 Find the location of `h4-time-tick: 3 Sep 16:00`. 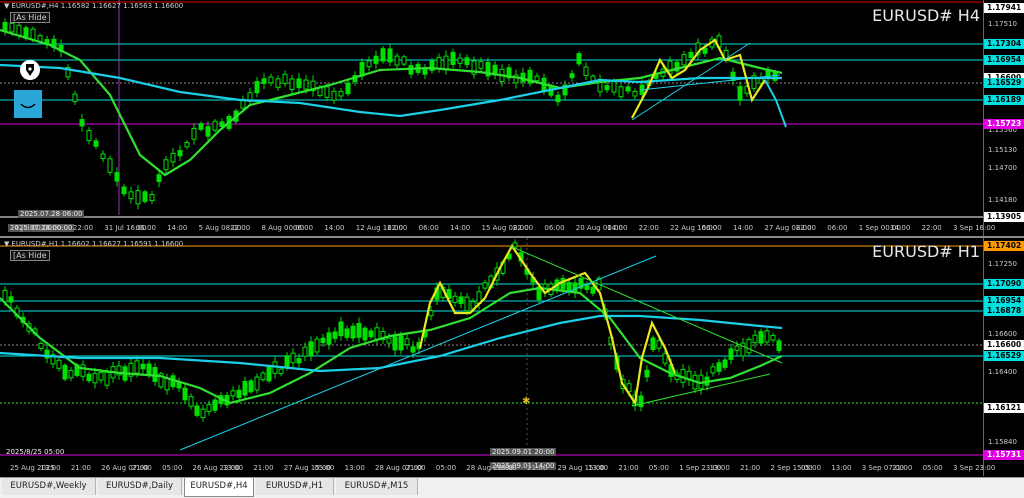

h4-time-tick: 3 Sep 16:00 is located at coordinates (974, 228).